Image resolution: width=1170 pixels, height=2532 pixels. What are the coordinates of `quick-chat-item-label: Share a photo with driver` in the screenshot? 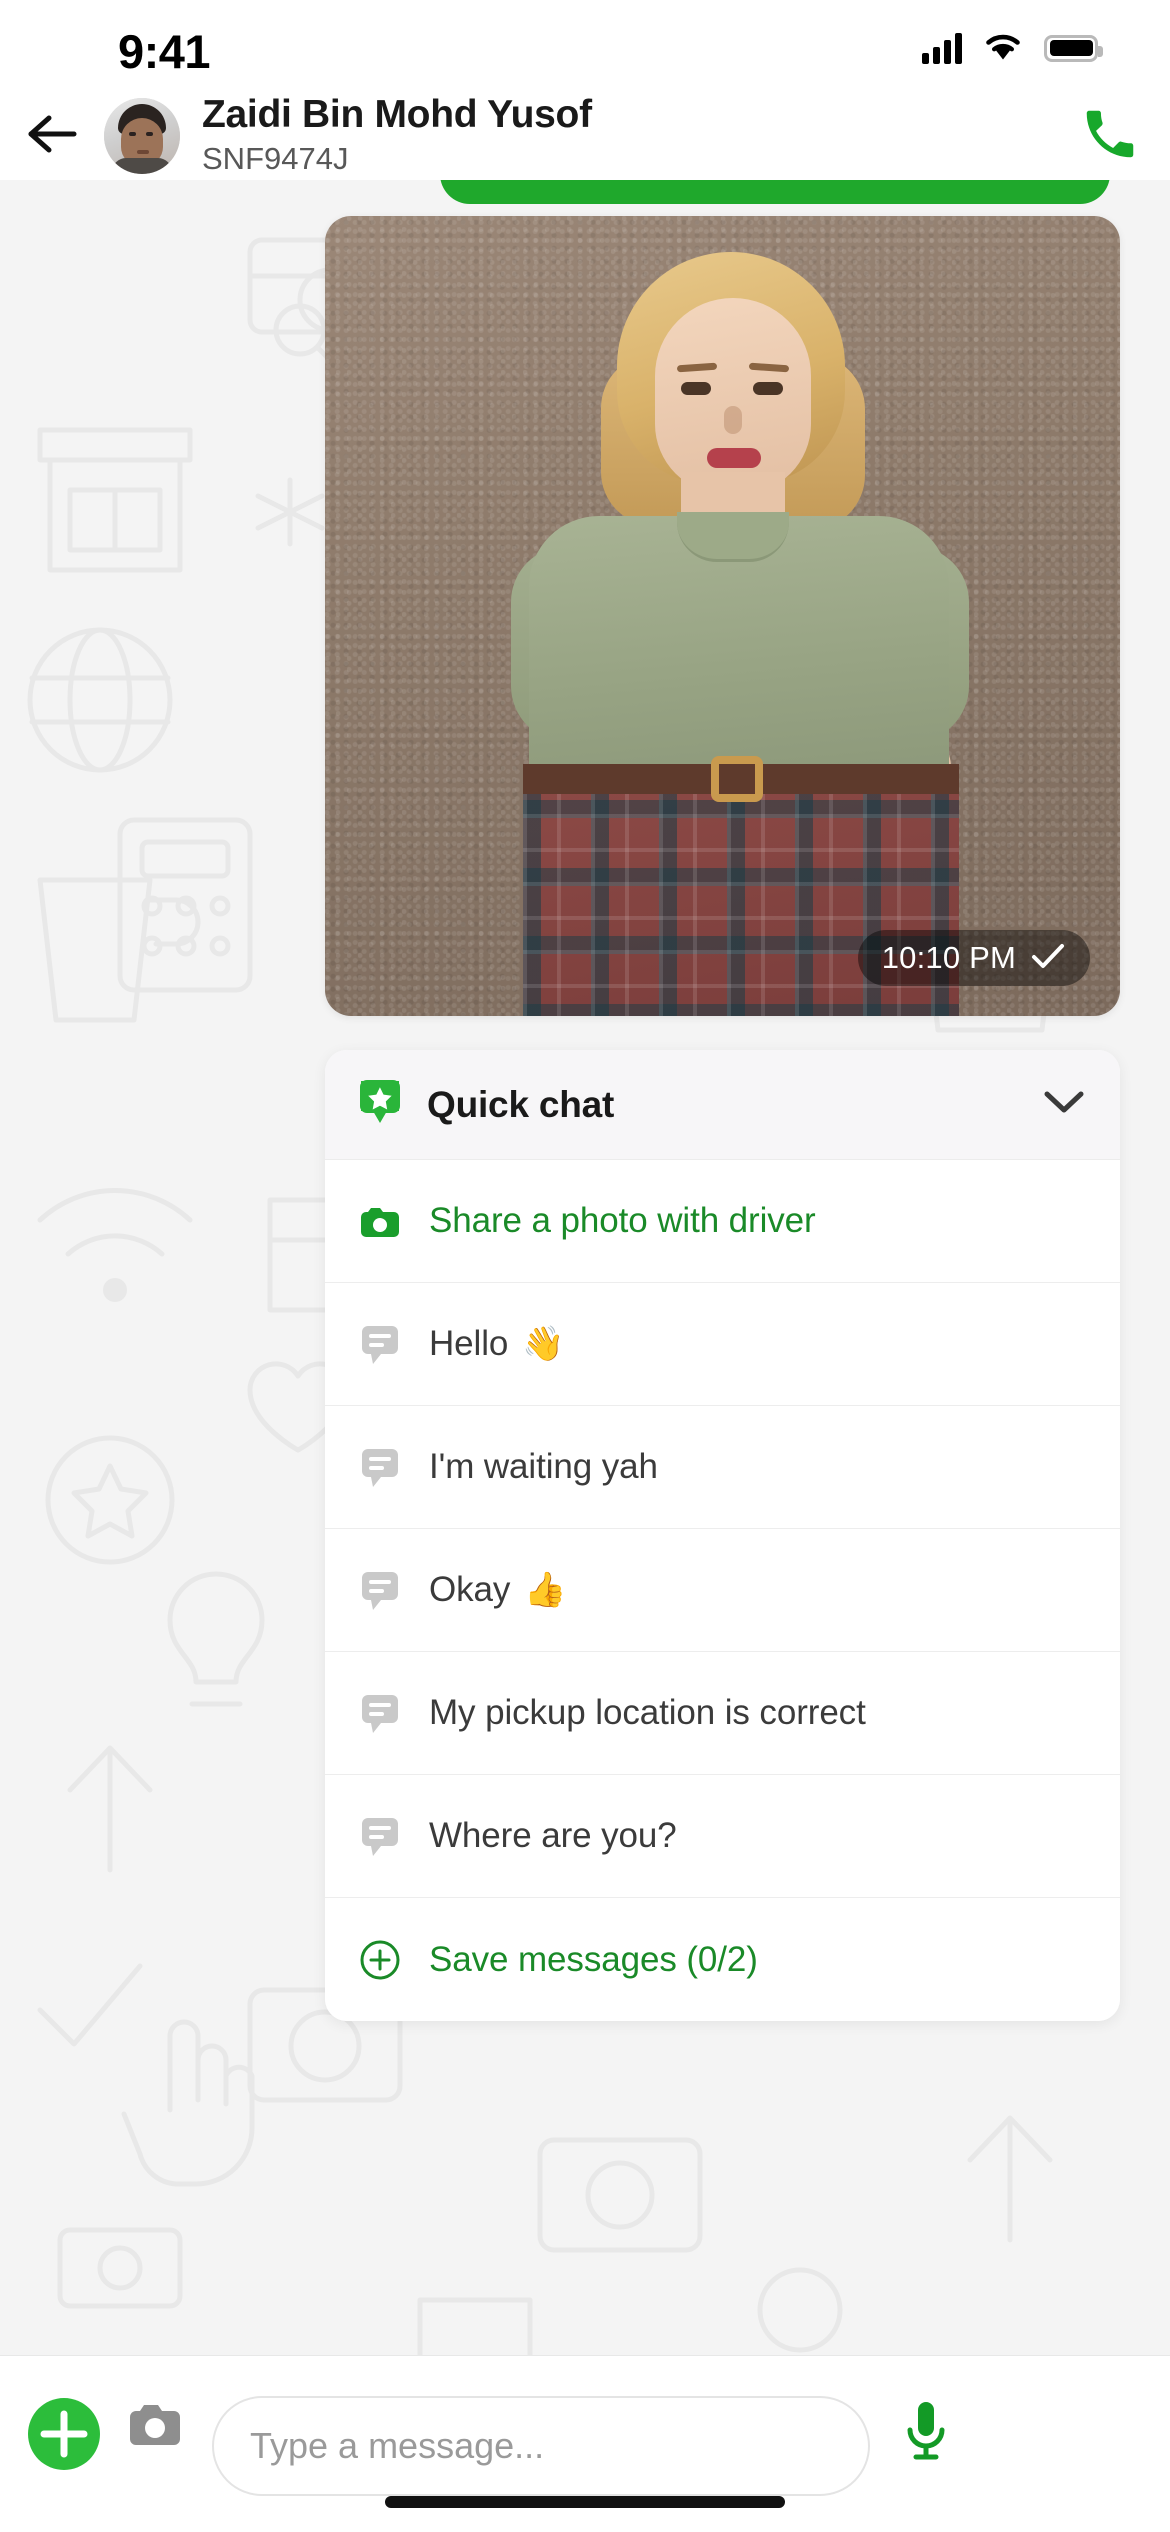 It's located at (622, 1220).